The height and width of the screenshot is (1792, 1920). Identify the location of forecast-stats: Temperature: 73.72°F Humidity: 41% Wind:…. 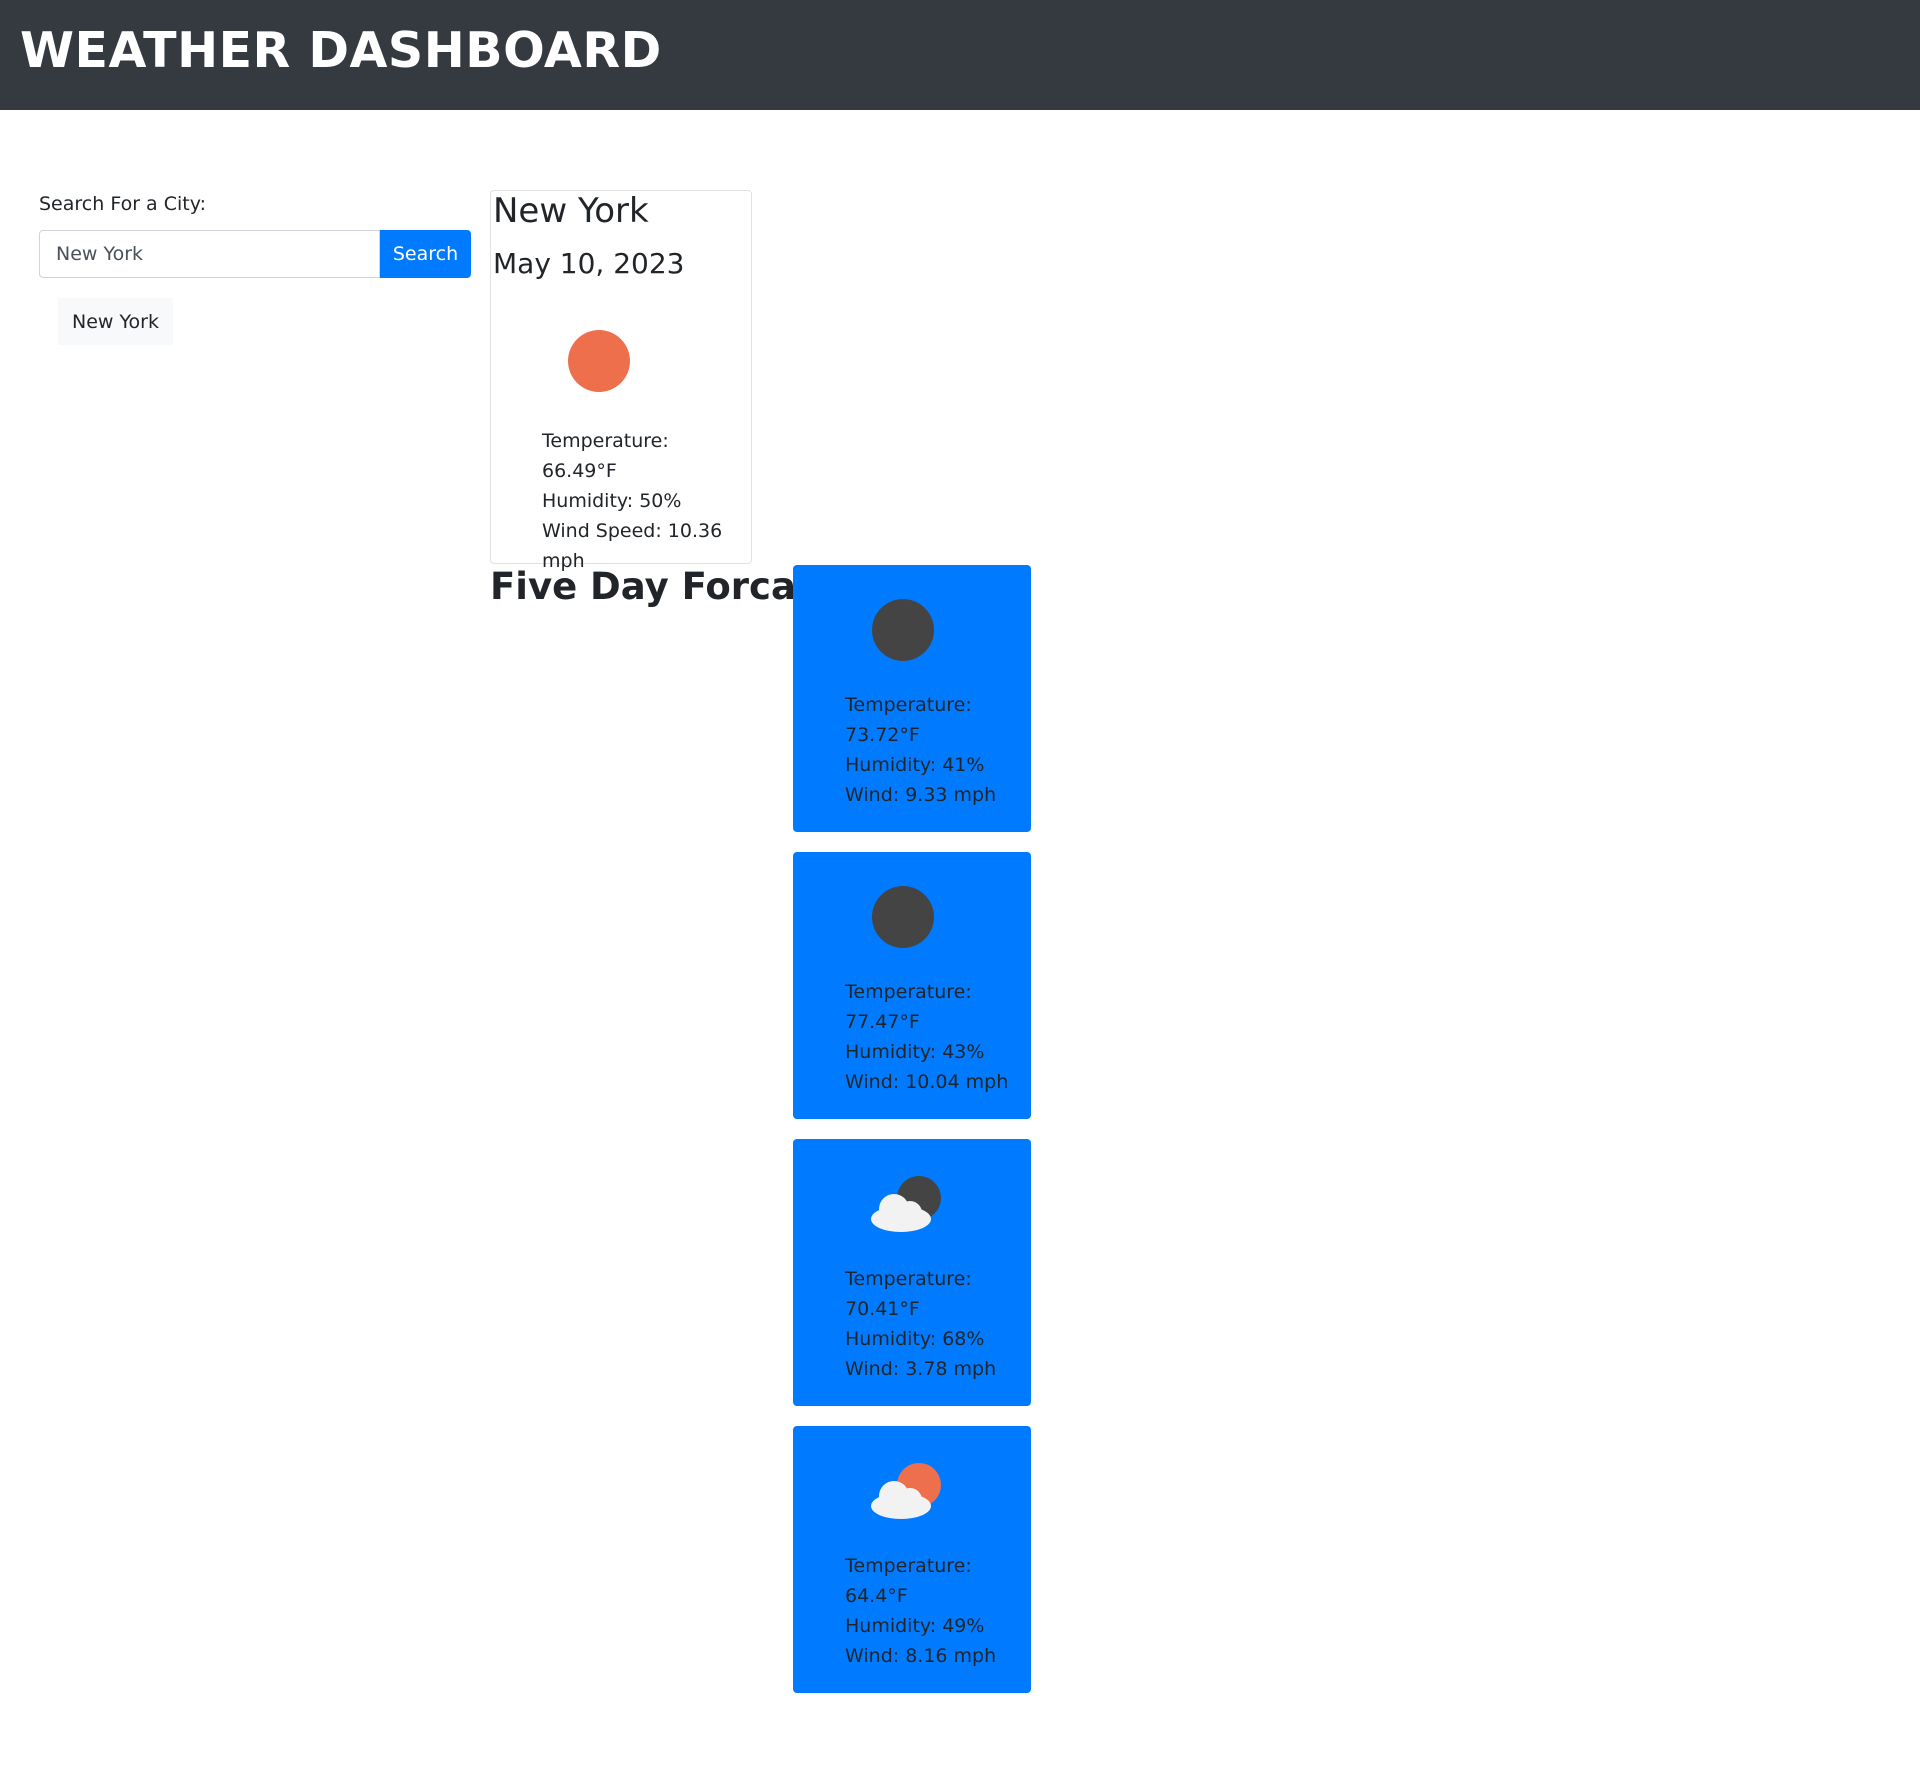
(930, 750).